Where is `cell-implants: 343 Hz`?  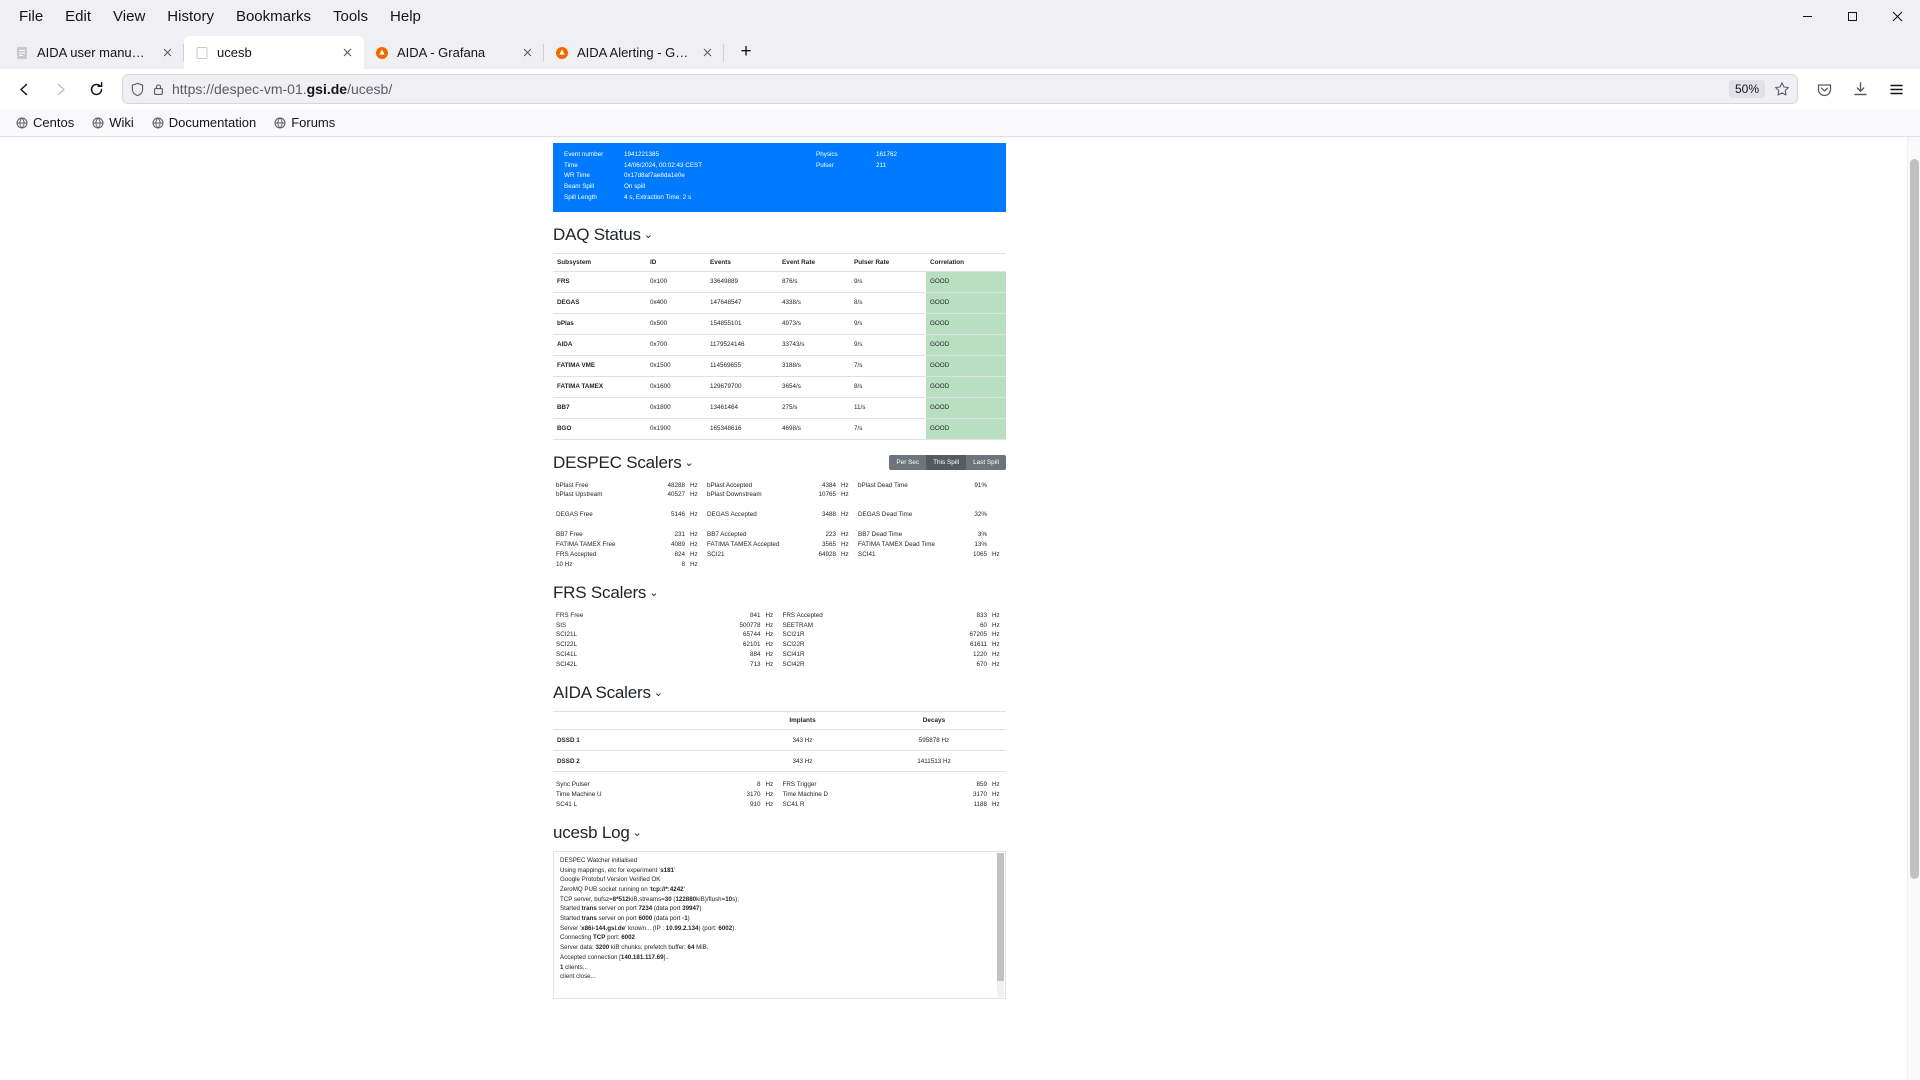
cell-implants: 343 Hz is located at coordinates (802, 740).